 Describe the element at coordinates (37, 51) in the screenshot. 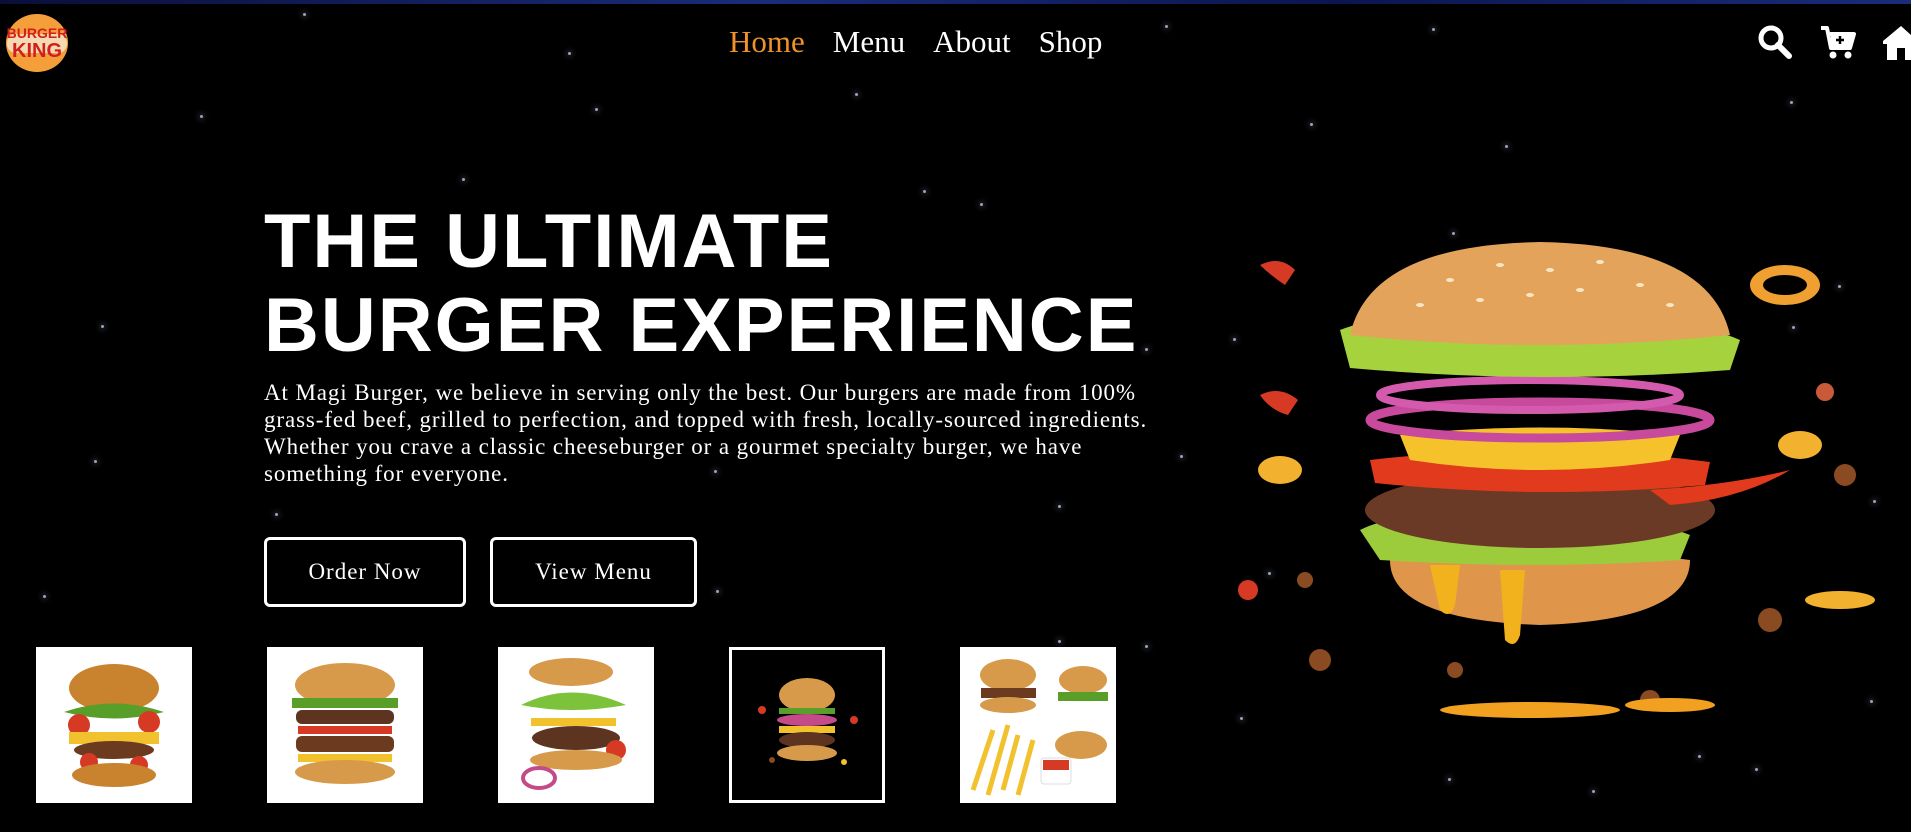

I see `svg-text: KING` at that location.